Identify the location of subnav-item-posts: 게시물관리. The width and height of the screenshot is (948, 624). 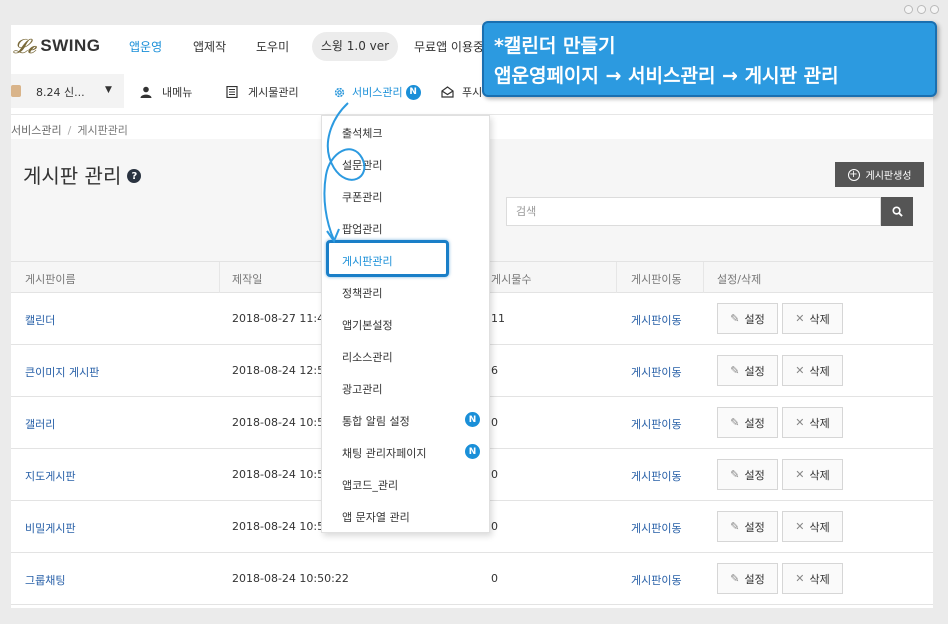
(262, 92).